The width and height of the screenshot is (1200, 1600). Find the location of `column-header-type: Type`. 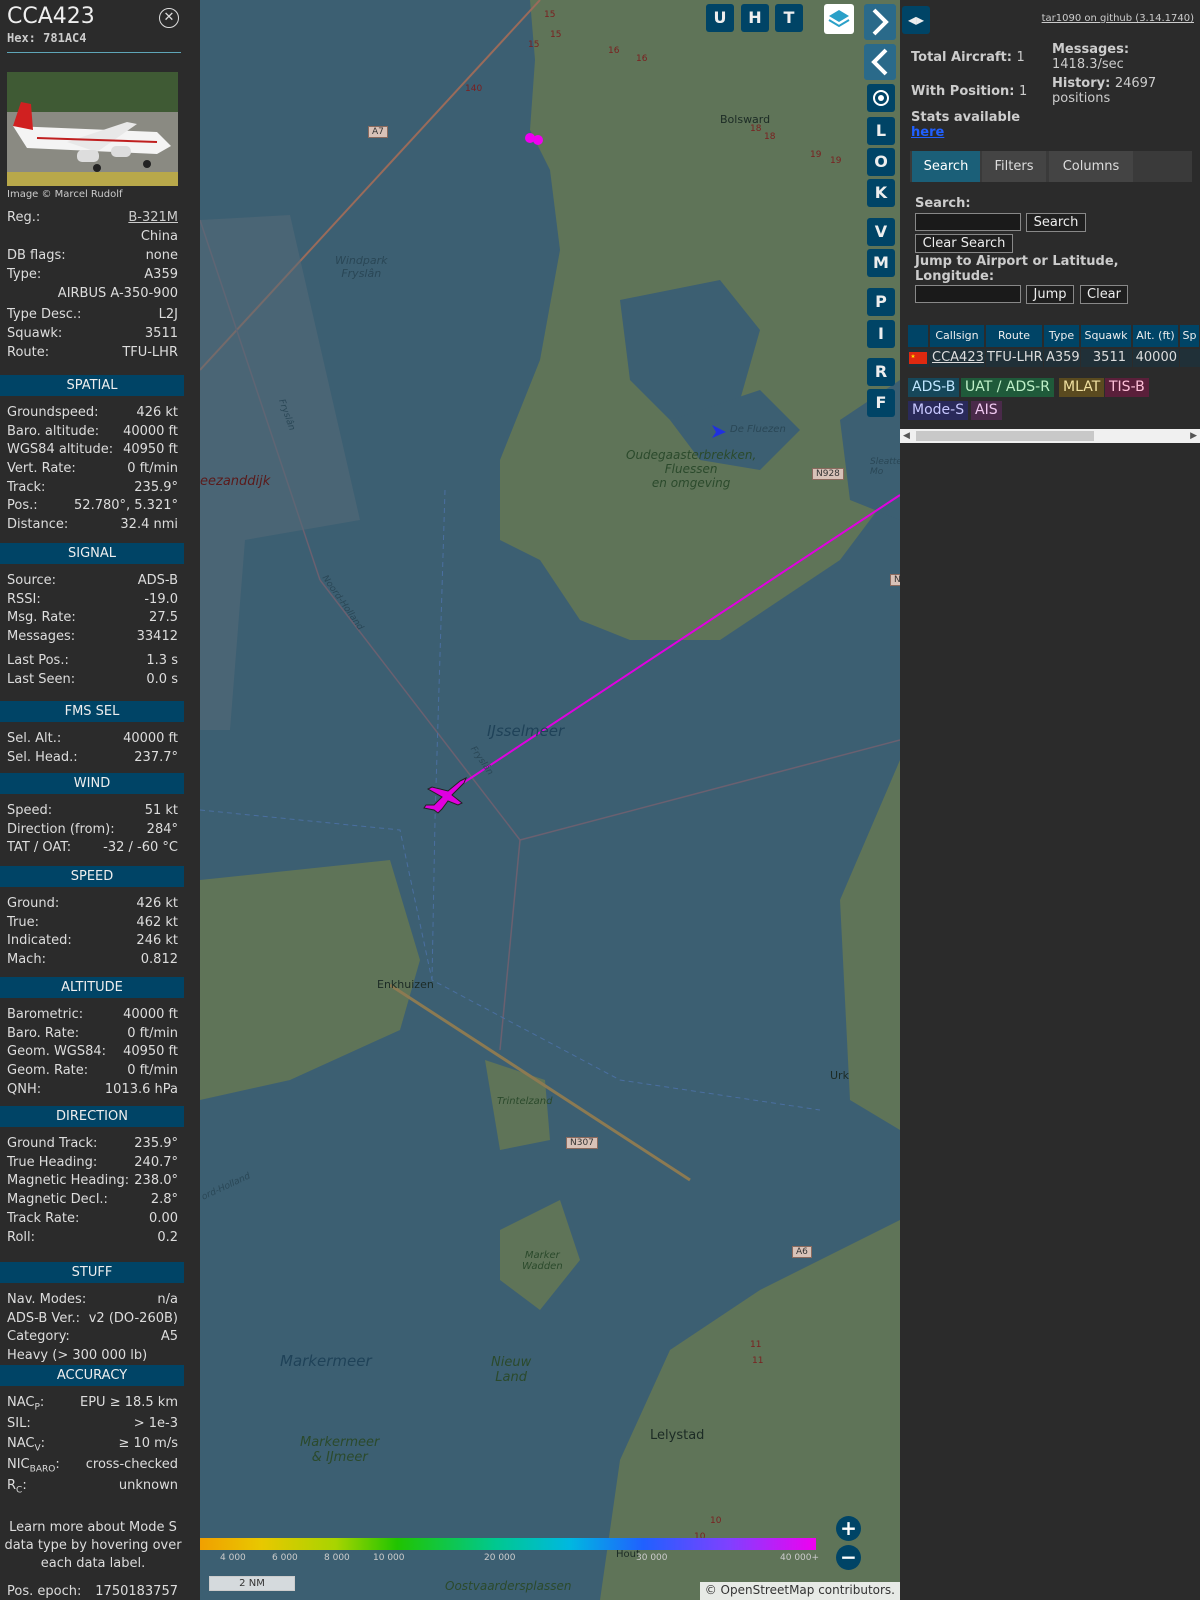

column-header-type: Type is located at coordinates (1062, 336).